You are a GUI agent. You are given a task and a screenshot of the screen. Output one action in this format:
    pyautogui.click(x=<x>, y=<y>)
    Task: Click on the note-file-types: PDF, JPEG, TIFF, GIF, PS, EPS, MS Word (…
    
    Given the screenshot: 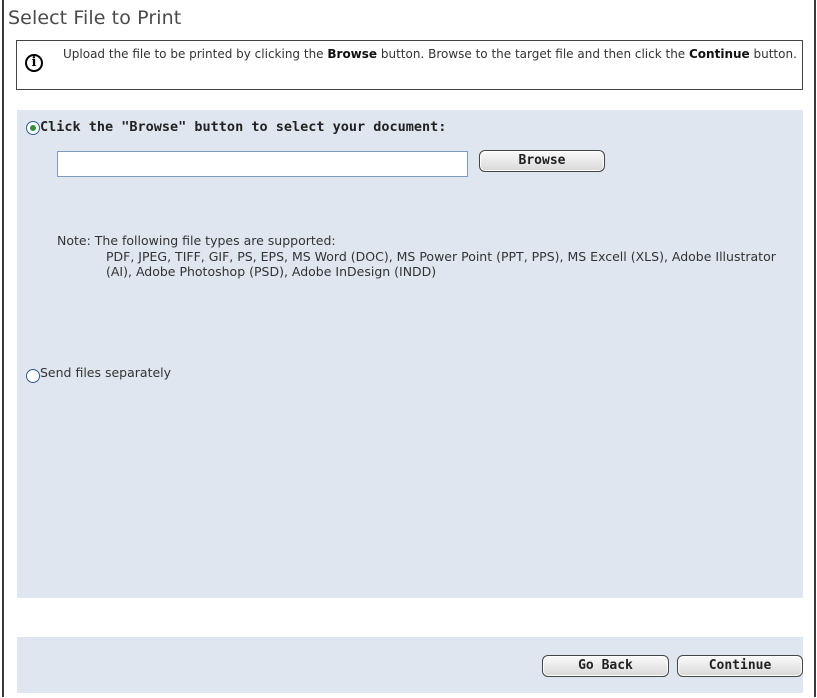 What is the action you would take?
    pyautogui.click(x=441, y=264)
    